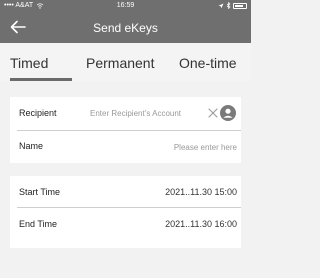  I want to click on page-title: Send eKeys, so click(125, 28).